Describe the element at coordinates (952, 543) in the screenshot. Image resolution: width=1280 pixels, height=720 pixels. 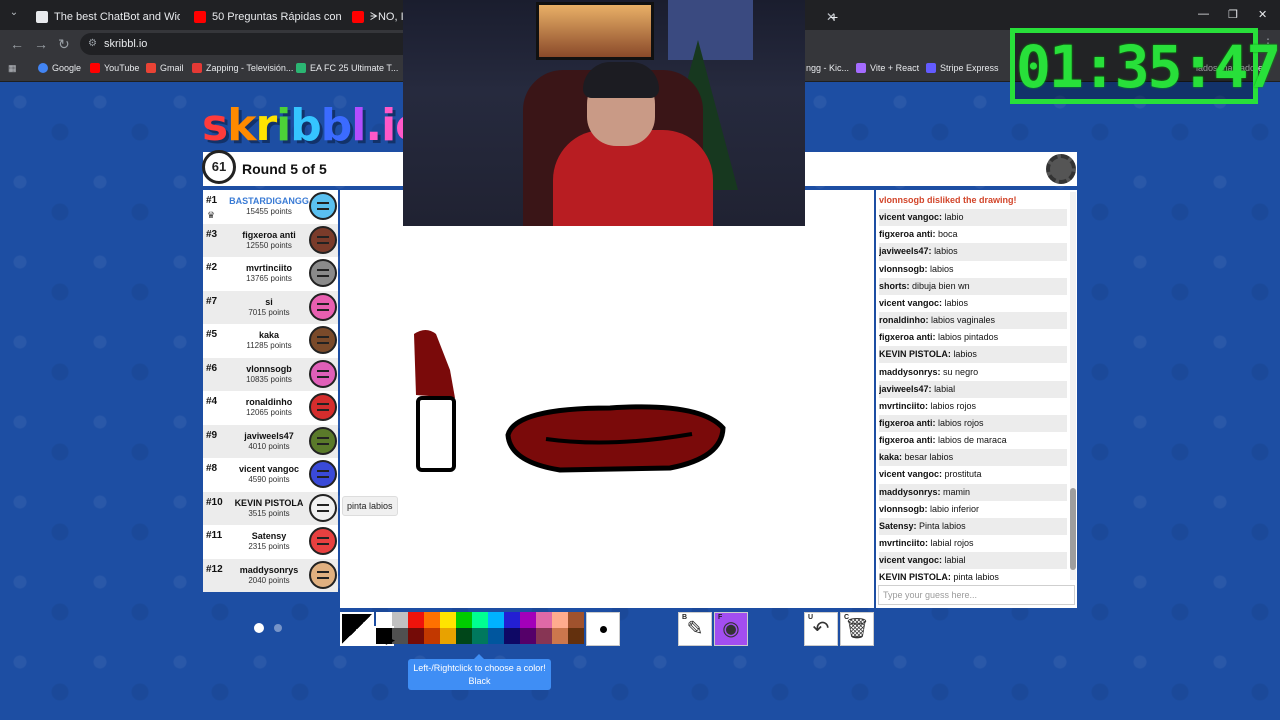
I see `message-text: labial rojos` at that location.